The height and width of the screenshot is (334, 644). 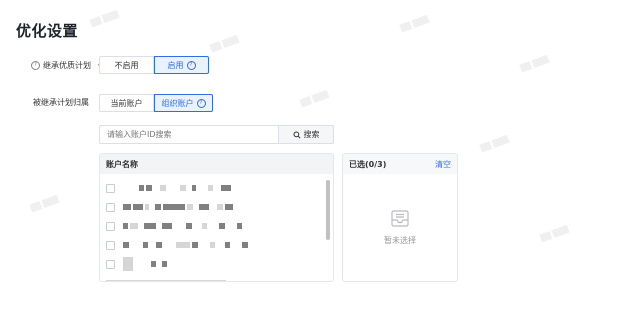 I want to click on inherited-owner-radio-group: 当前账户 组织账户 ?, so click(x=156, y=103).